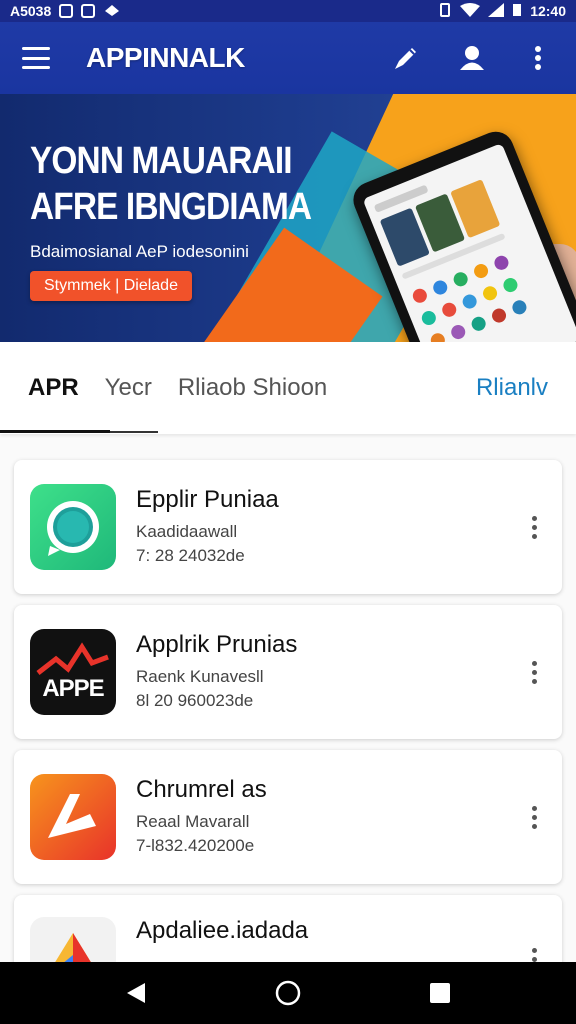 The width and height of the screenshot is (576, 1024). What do you see at coordinates (201, 789) in the screenshot?
I see `app-name: Chrumrel as` at bounding box center [201, 789].